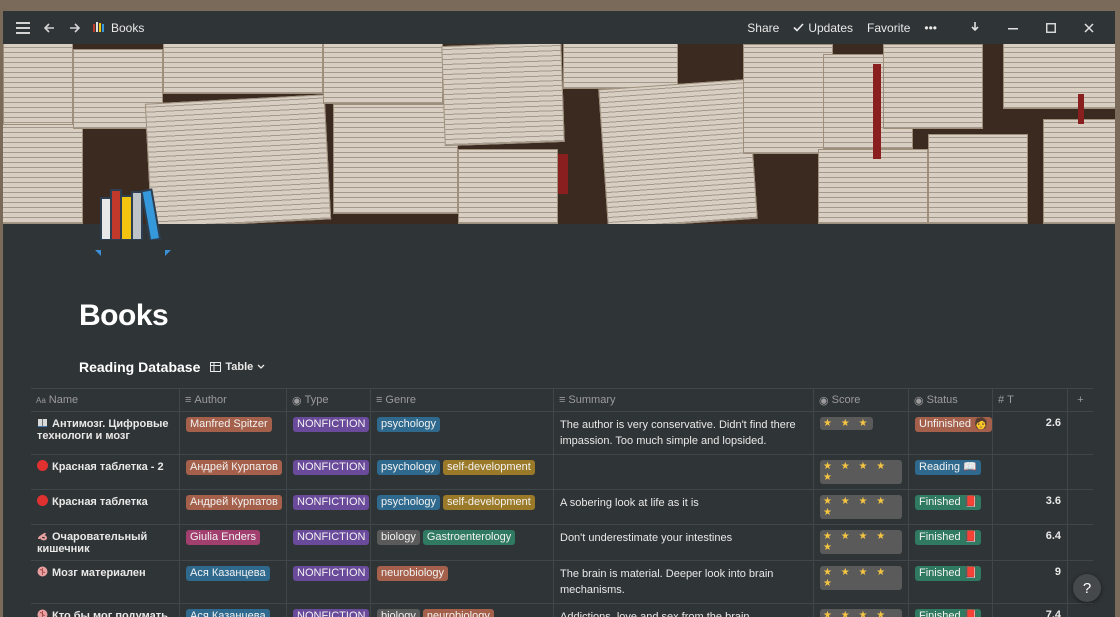  What do you see at coordinates (888, 28) in the screenshot?
I see `favorite-button: Favorite` at bounding box center [888, 28].